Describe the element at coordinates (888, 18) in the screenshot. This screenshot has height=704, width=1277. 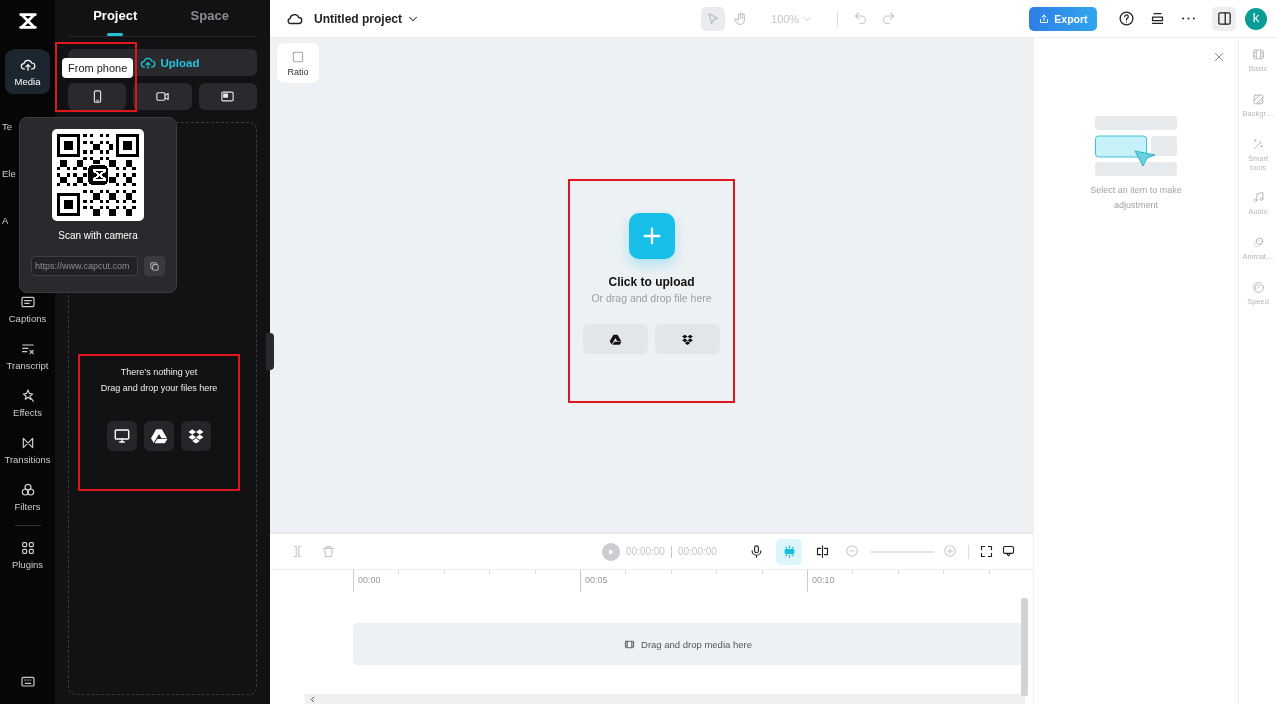
I see `redo-icon` at that location.